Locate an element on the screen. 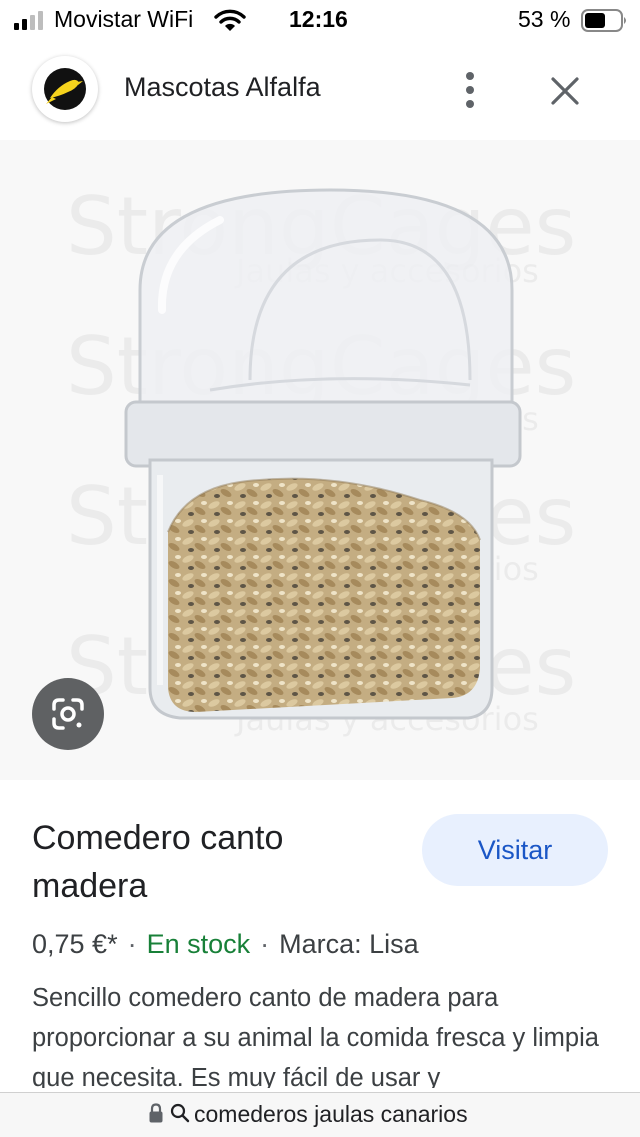  canary-logo is located at coordinates (65, 89).